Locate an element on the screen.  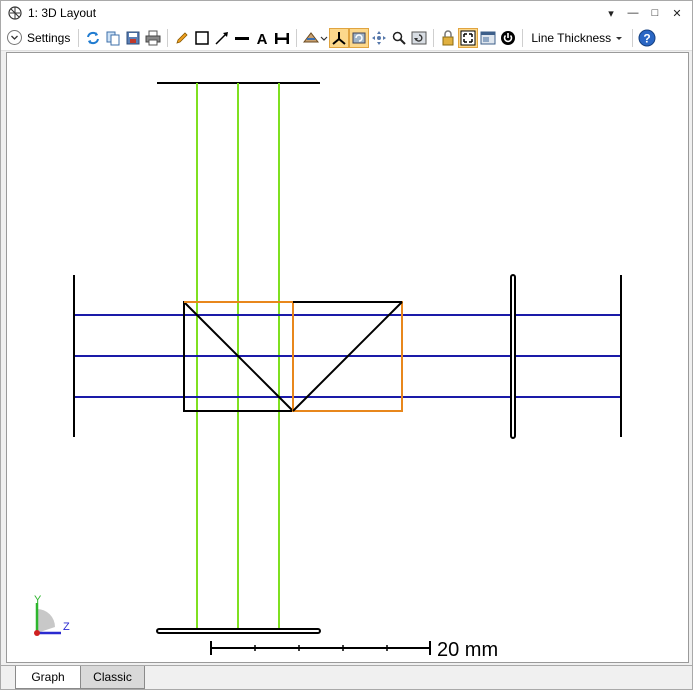
view-rotate-icon is located at coordinates (315, 38).